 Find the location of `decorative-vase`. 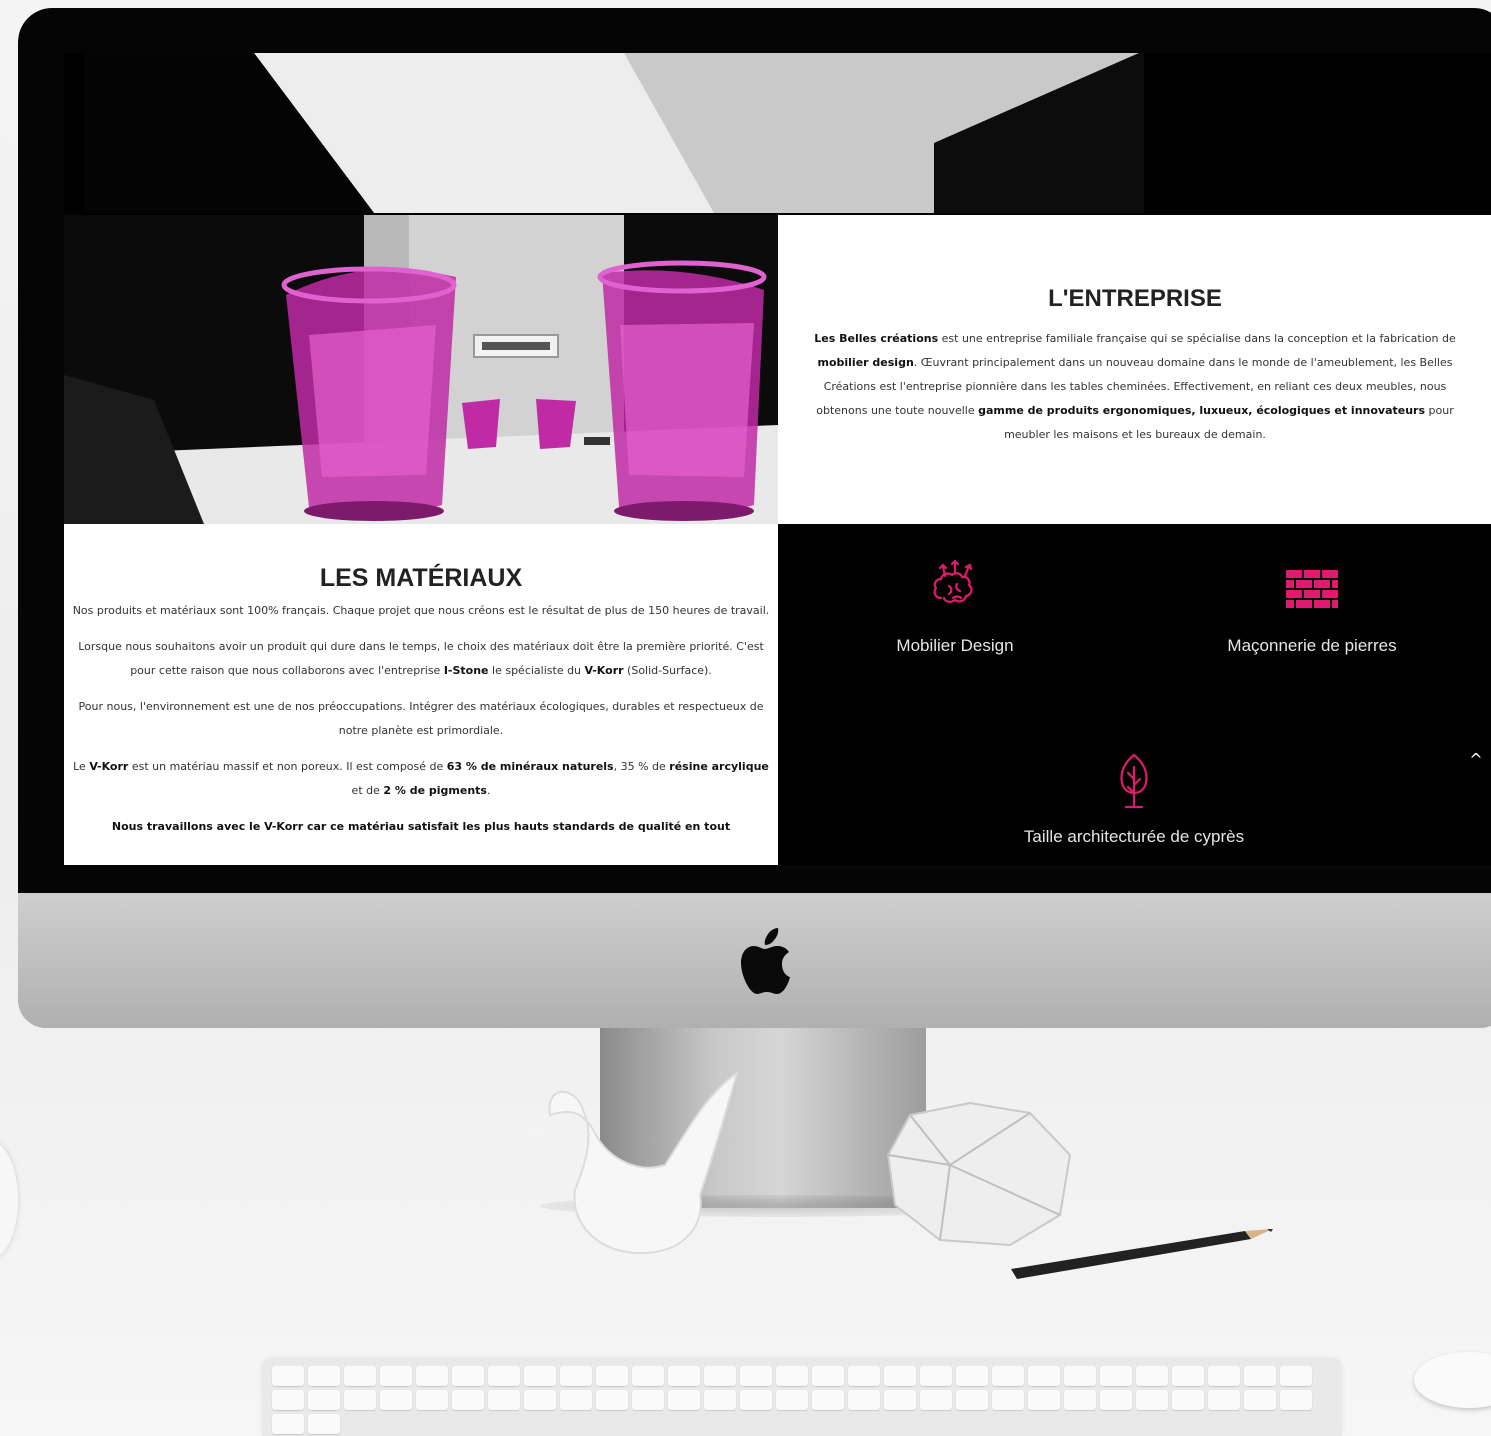

decorative-vase is located at coordinates (9, 1200).